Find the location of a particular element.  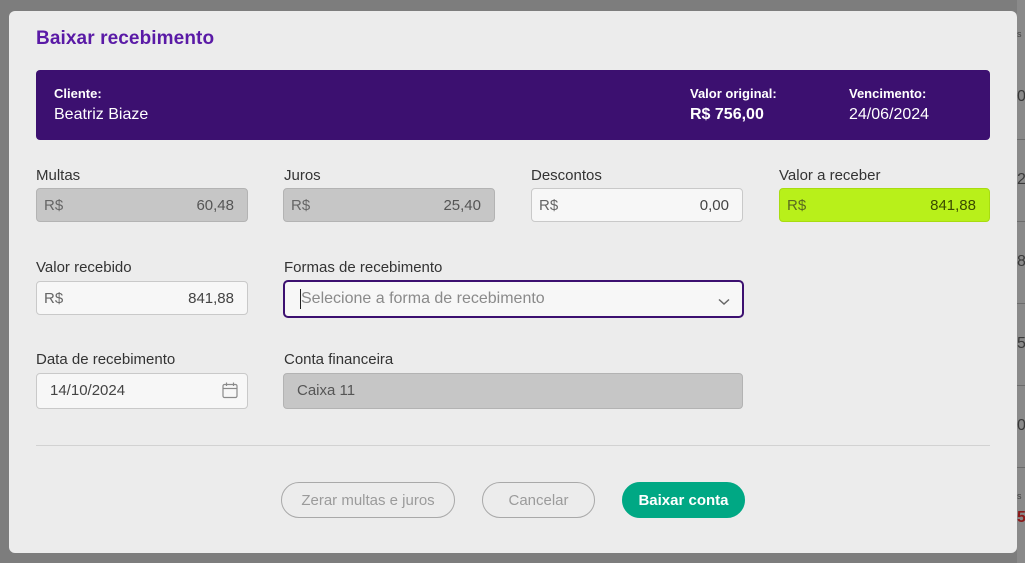

receipt-date-input: 14/10/2024 is located at coordinates (142, 391).